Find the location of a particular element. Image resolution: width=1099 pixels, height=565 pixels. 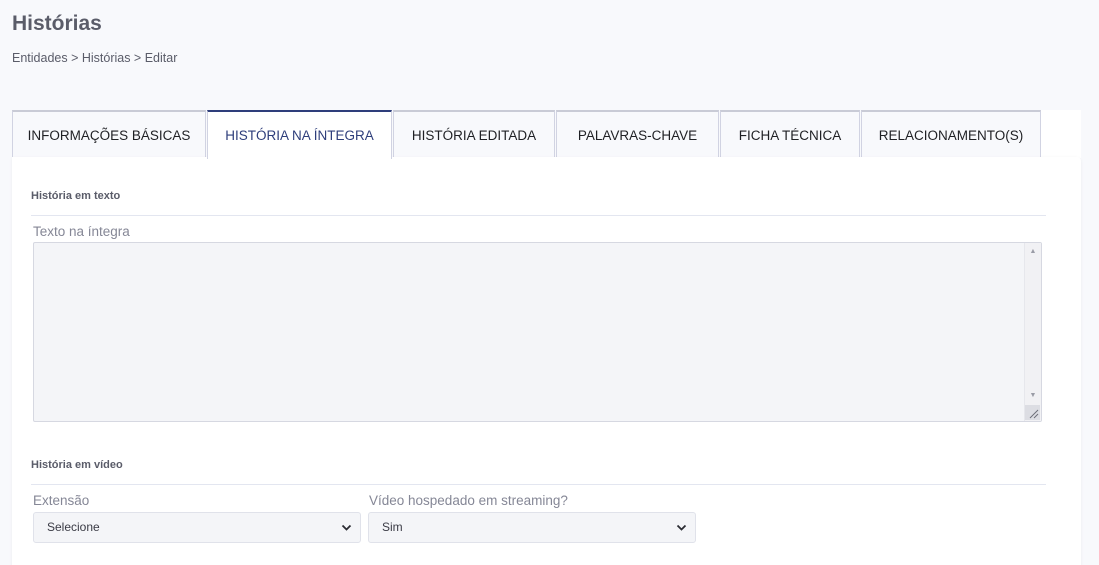

page-title: Histórias is located at coordinates (57, 23).